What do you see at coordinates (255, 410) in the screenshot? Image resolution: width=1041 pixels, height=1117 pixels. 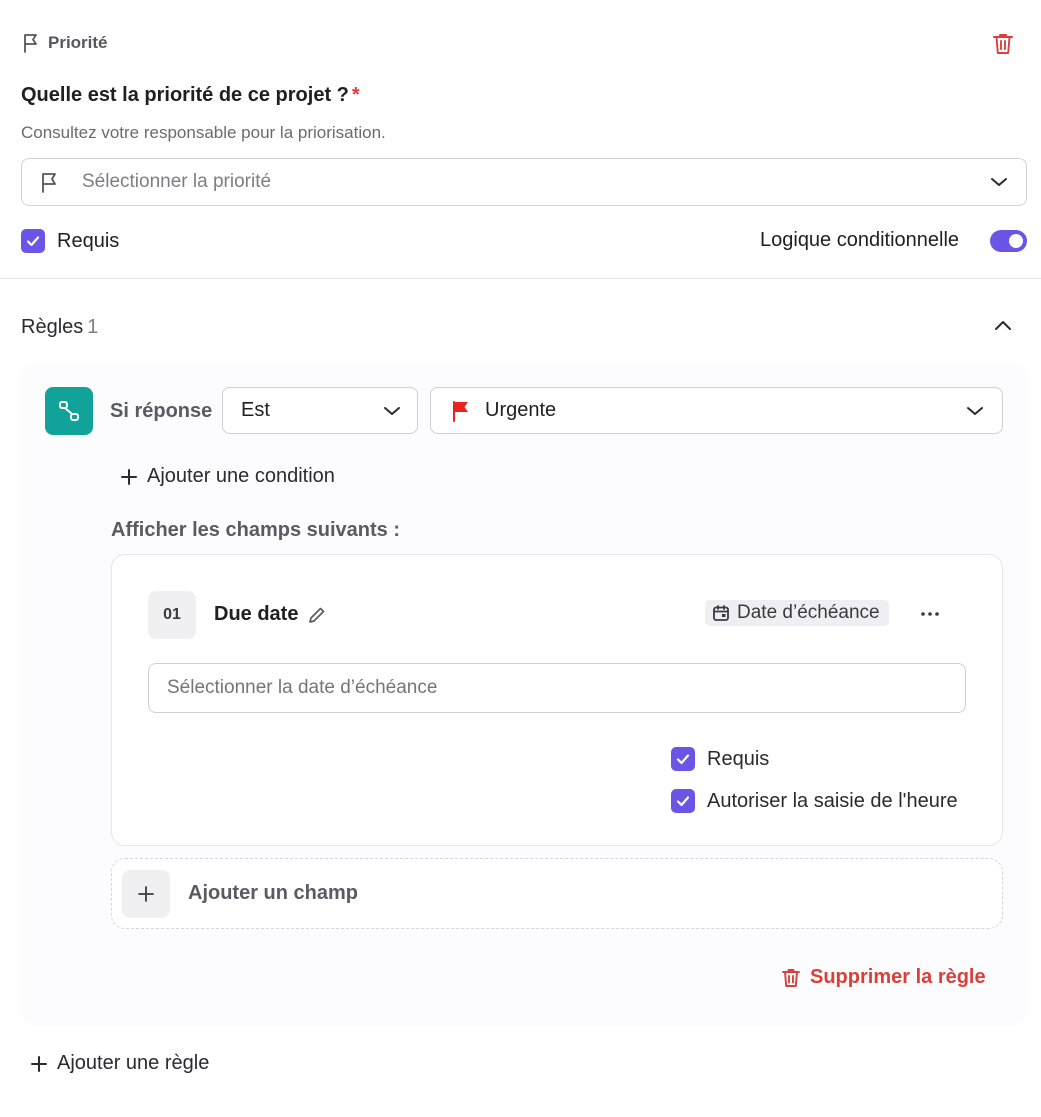 I see `operator-value: Est` at bounding box center [255, 410].